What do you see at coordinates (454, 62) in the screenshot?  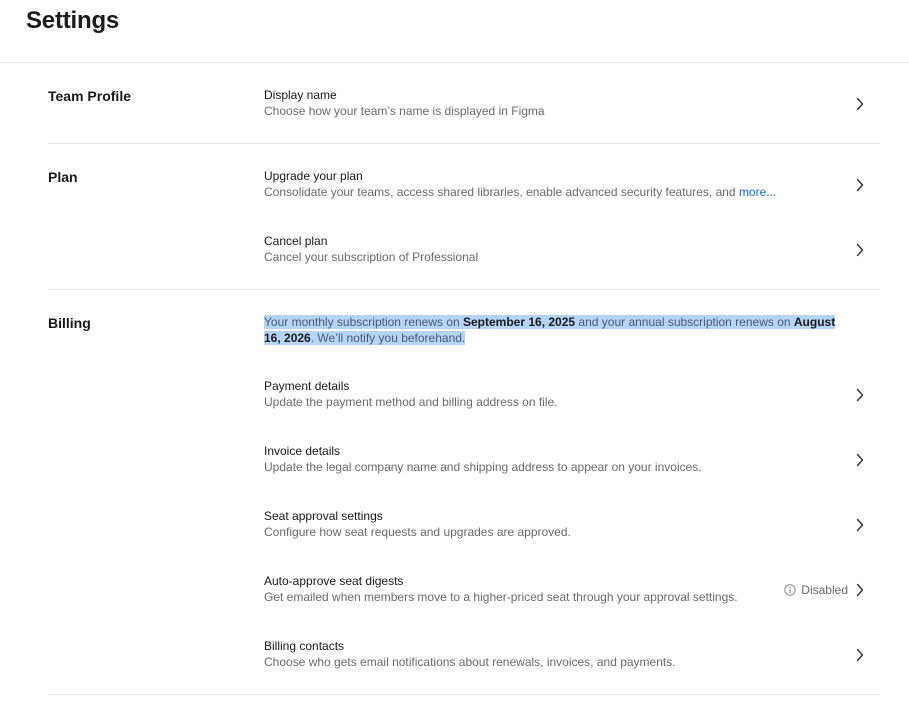 I see `header-divider` at bounding box center [454, 62].